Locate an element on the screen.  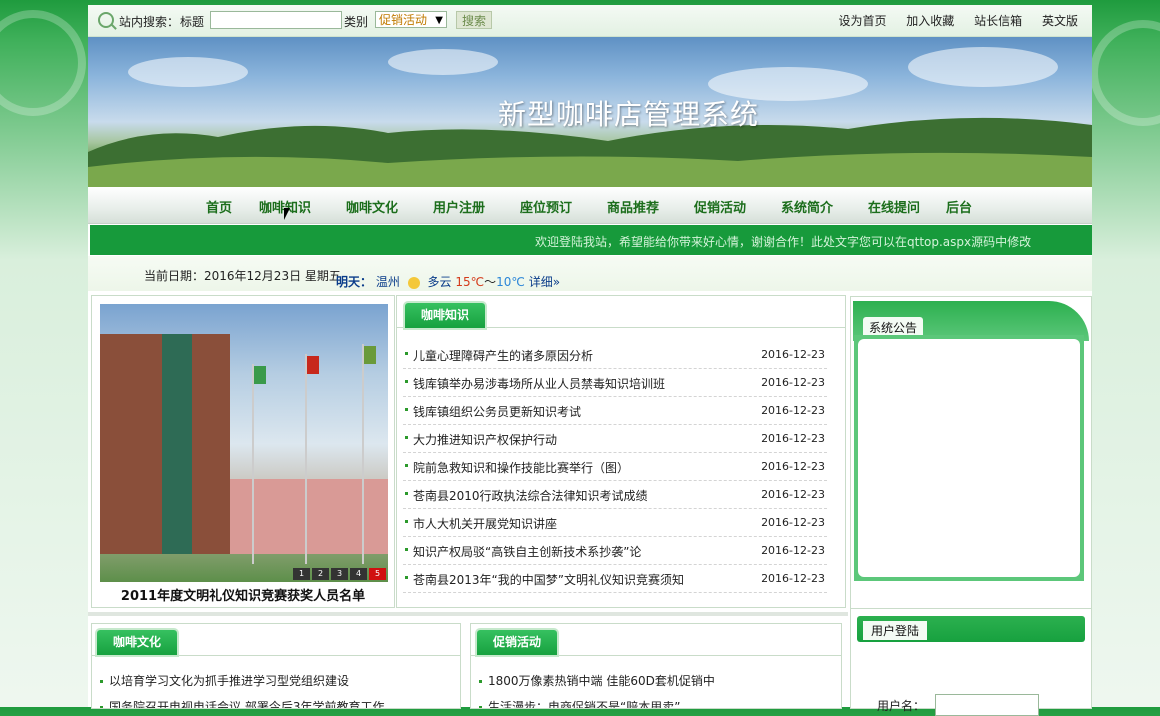
item-title: 钱库镇组织公务员更新知识考试 is located at coordinates (497, 411).